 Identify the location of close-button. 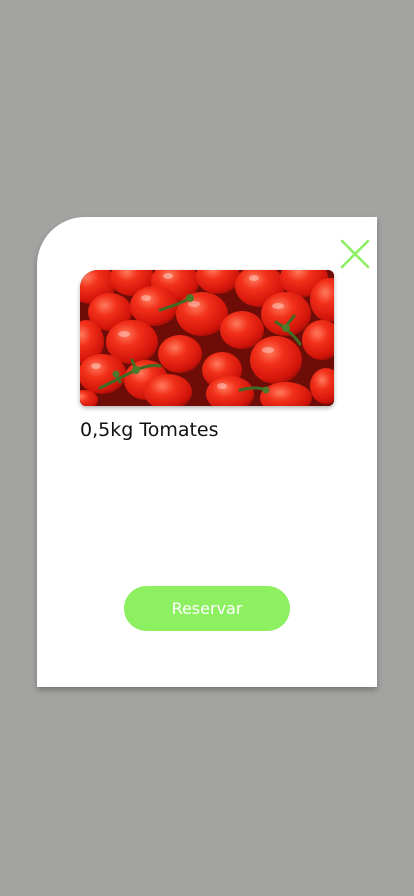
(355, 254).